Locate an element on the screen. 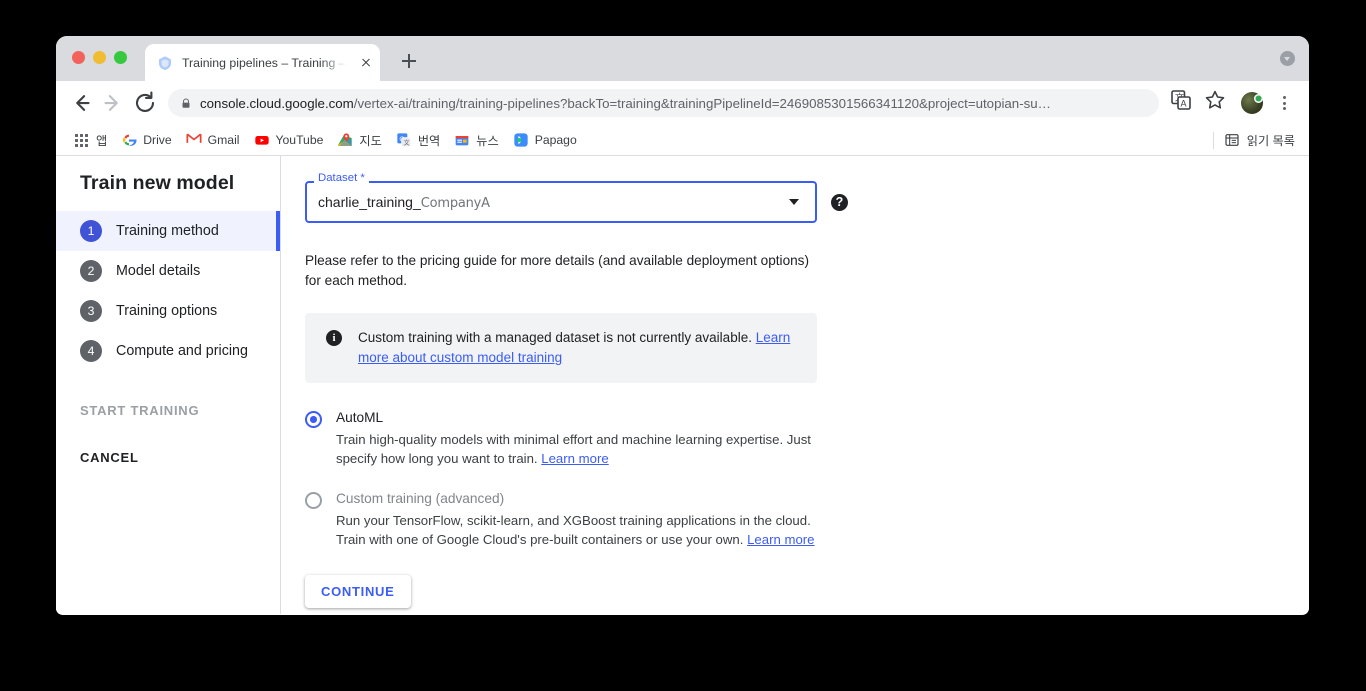 This screenshot has height=691, width=1366. sidebar-item-training-method: 1 Training method is located at coordinates (168, 231).